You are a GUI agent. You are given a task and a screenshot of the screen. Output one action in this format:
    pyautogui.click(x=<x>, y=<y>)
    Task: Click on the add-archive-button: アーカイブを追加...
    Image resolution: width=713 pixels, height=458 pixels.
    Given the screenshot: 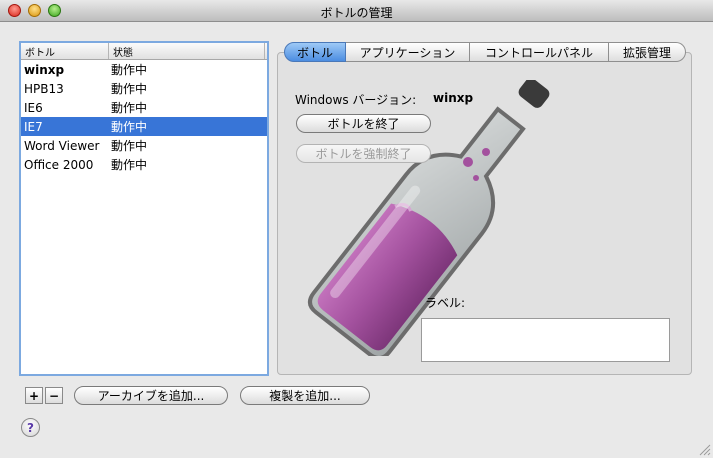 What is the action you would take?
    pyautogui.click(x=151, y=395)
    